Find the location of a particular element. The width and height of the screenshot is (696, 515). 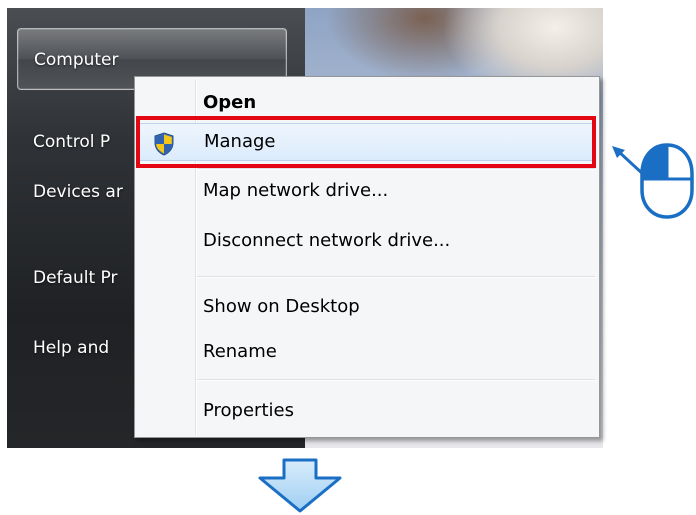

menu-item-manage-label: Manage is located at coordinates (240, 141).